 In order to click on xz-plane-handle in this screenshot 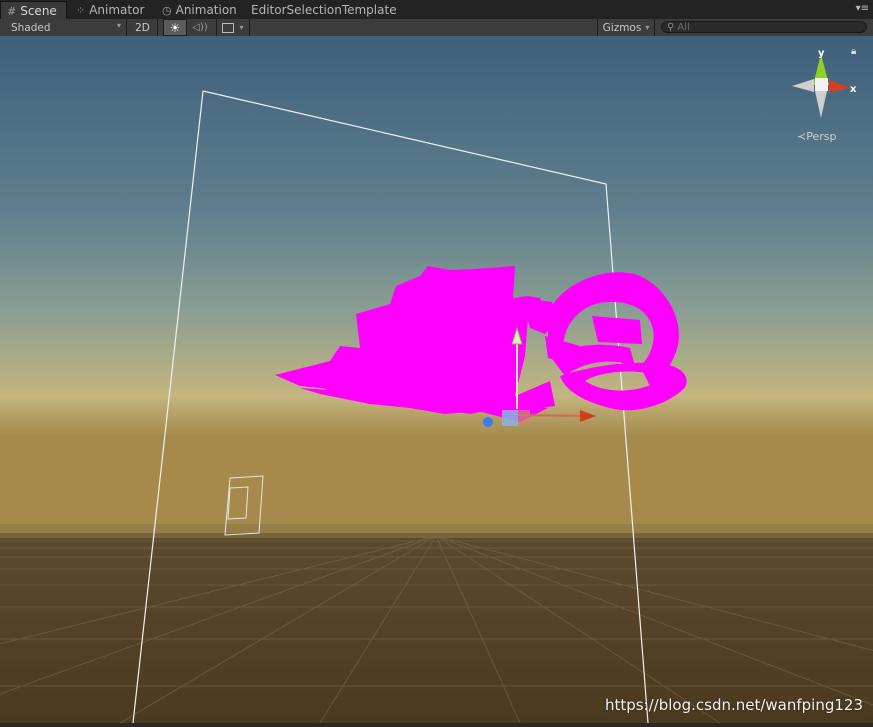, I will do `click(524, 418)`.